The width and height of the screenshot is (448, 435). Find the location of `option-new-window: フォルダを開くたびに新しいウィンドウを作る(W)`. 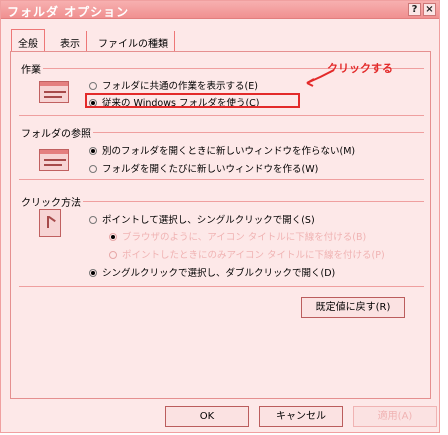

option-new-window: フォルダを開くたびに新しいウィンドウを作る(W) is located at coordinates (203, 168).